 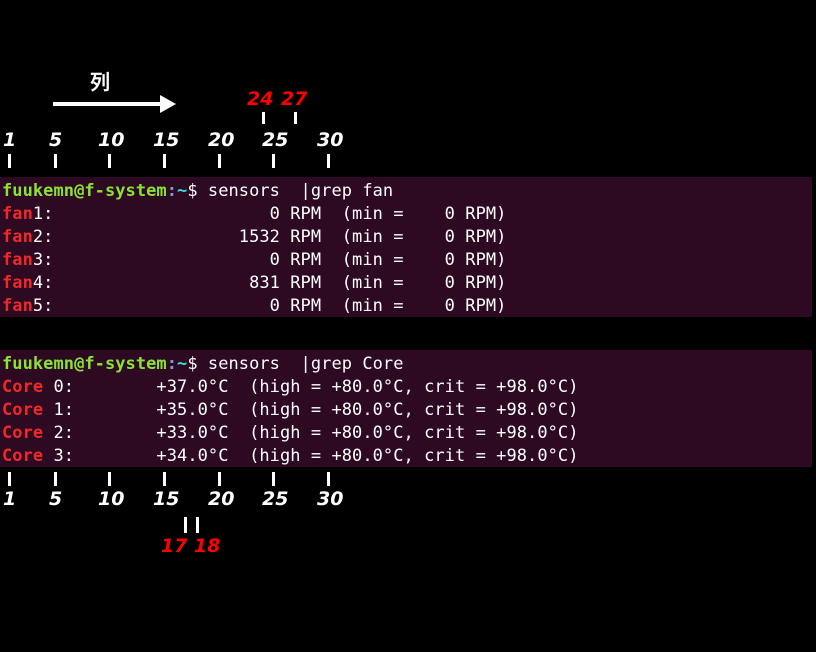 What do you see at coordinates (330, 140) in the screenshot?
I see `top-ruler-label-30: 30` at bounding box center [330, 140].